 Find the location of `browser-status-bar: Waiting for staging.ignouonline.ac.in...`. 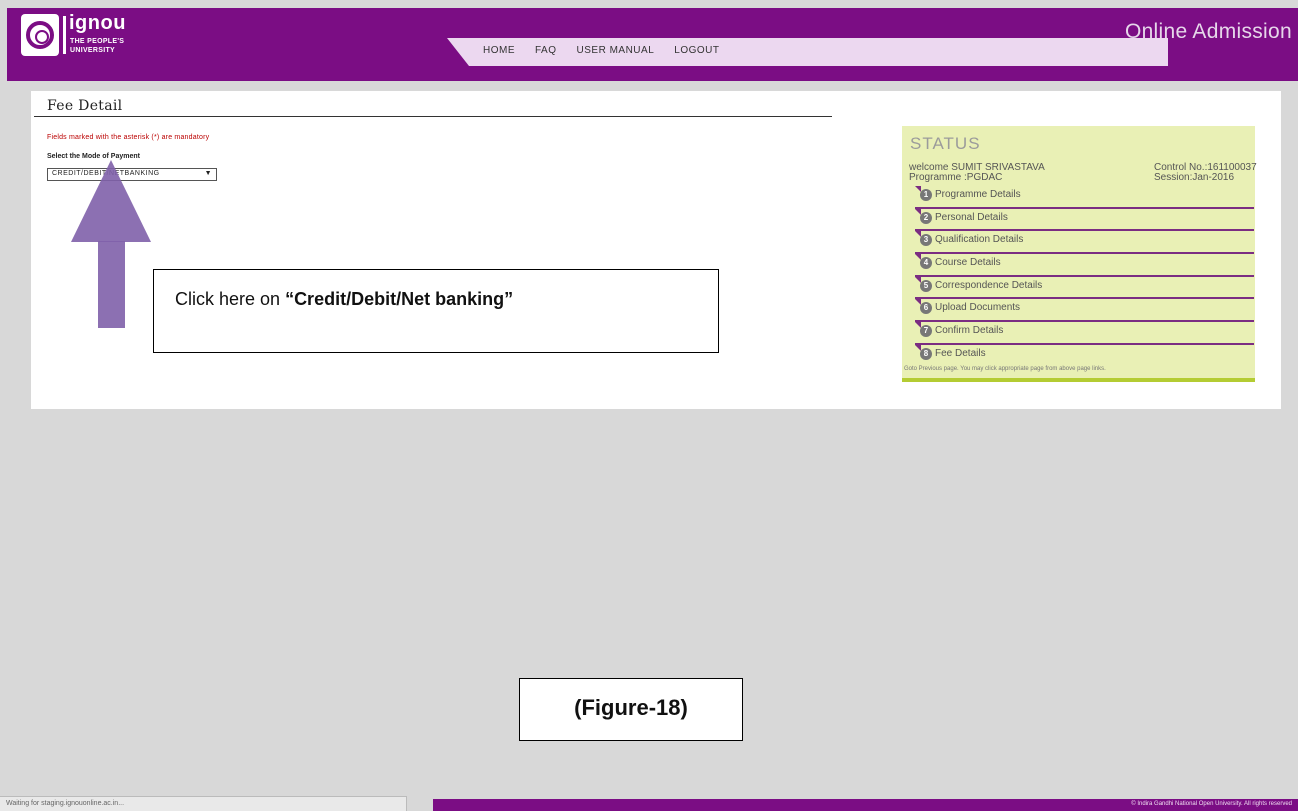

browser-status-bar: Waiting for staging.ignouonline.ac.in... is located at coordinates (203, 803).